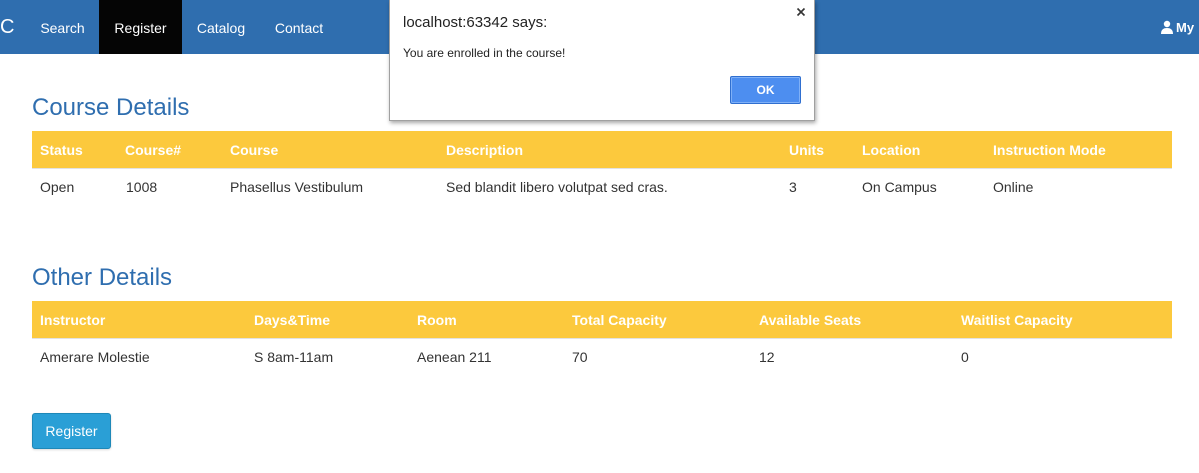 Image resolution: width=1199 pixels, height=473 pixels. Describe the element at coordinates (899, 187) in the screenshot. I see `table-cell: On Campus` at that location.